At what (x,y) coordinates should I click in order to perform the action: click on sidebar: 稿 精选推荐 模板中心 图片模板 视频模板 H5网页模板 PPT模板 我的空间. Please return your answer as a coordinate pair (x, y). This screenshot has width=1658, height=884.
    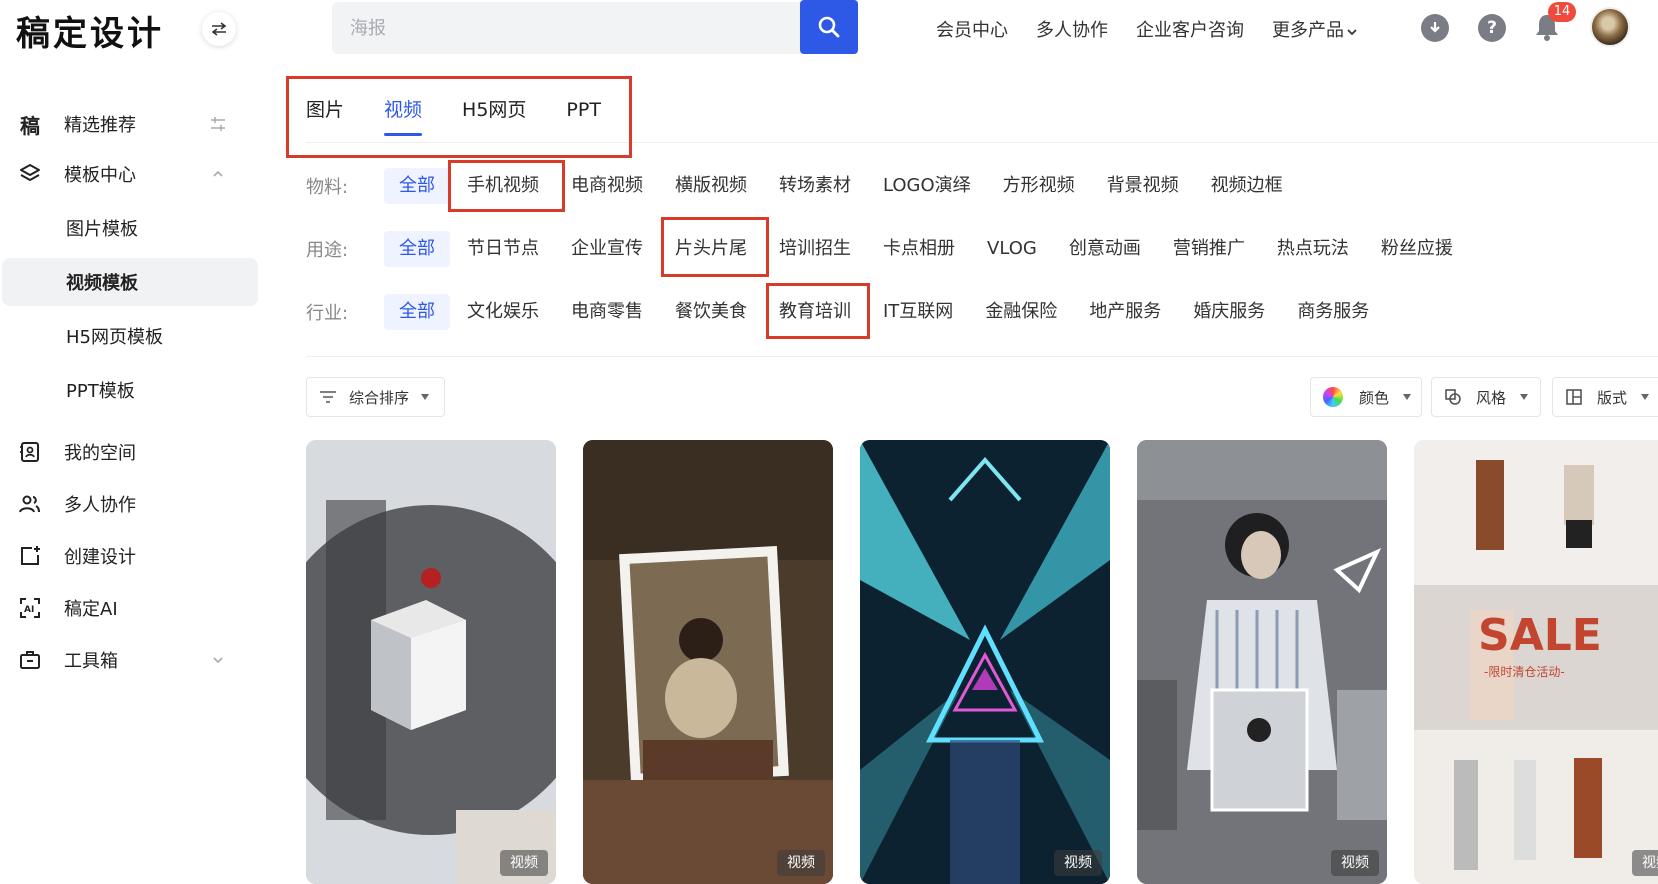
    Looking at the image, I should click on (131, 477).